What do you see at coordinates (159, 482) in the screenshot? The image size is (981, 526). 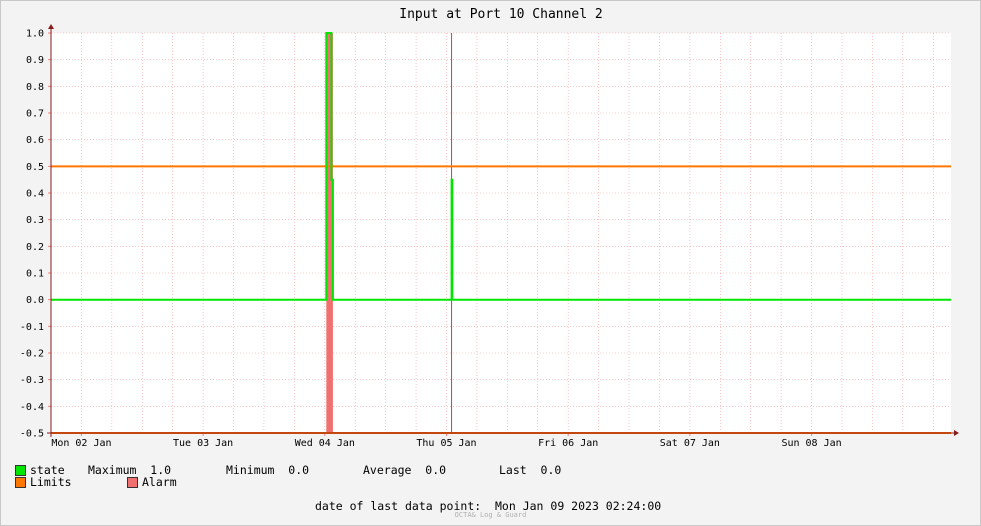 I see `legend-alarm-label: Alarm` at bounding box center [159, 482].